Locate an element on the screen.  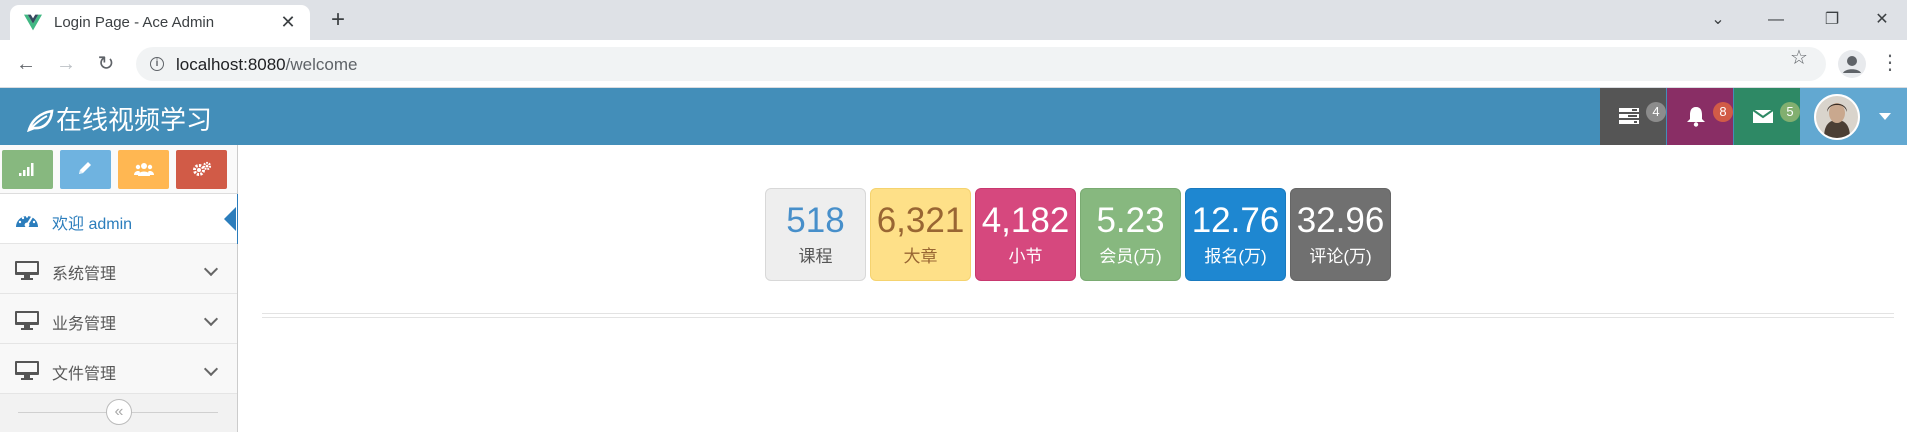
brand: 在线视频学习 is located at coordinates (119, 118).